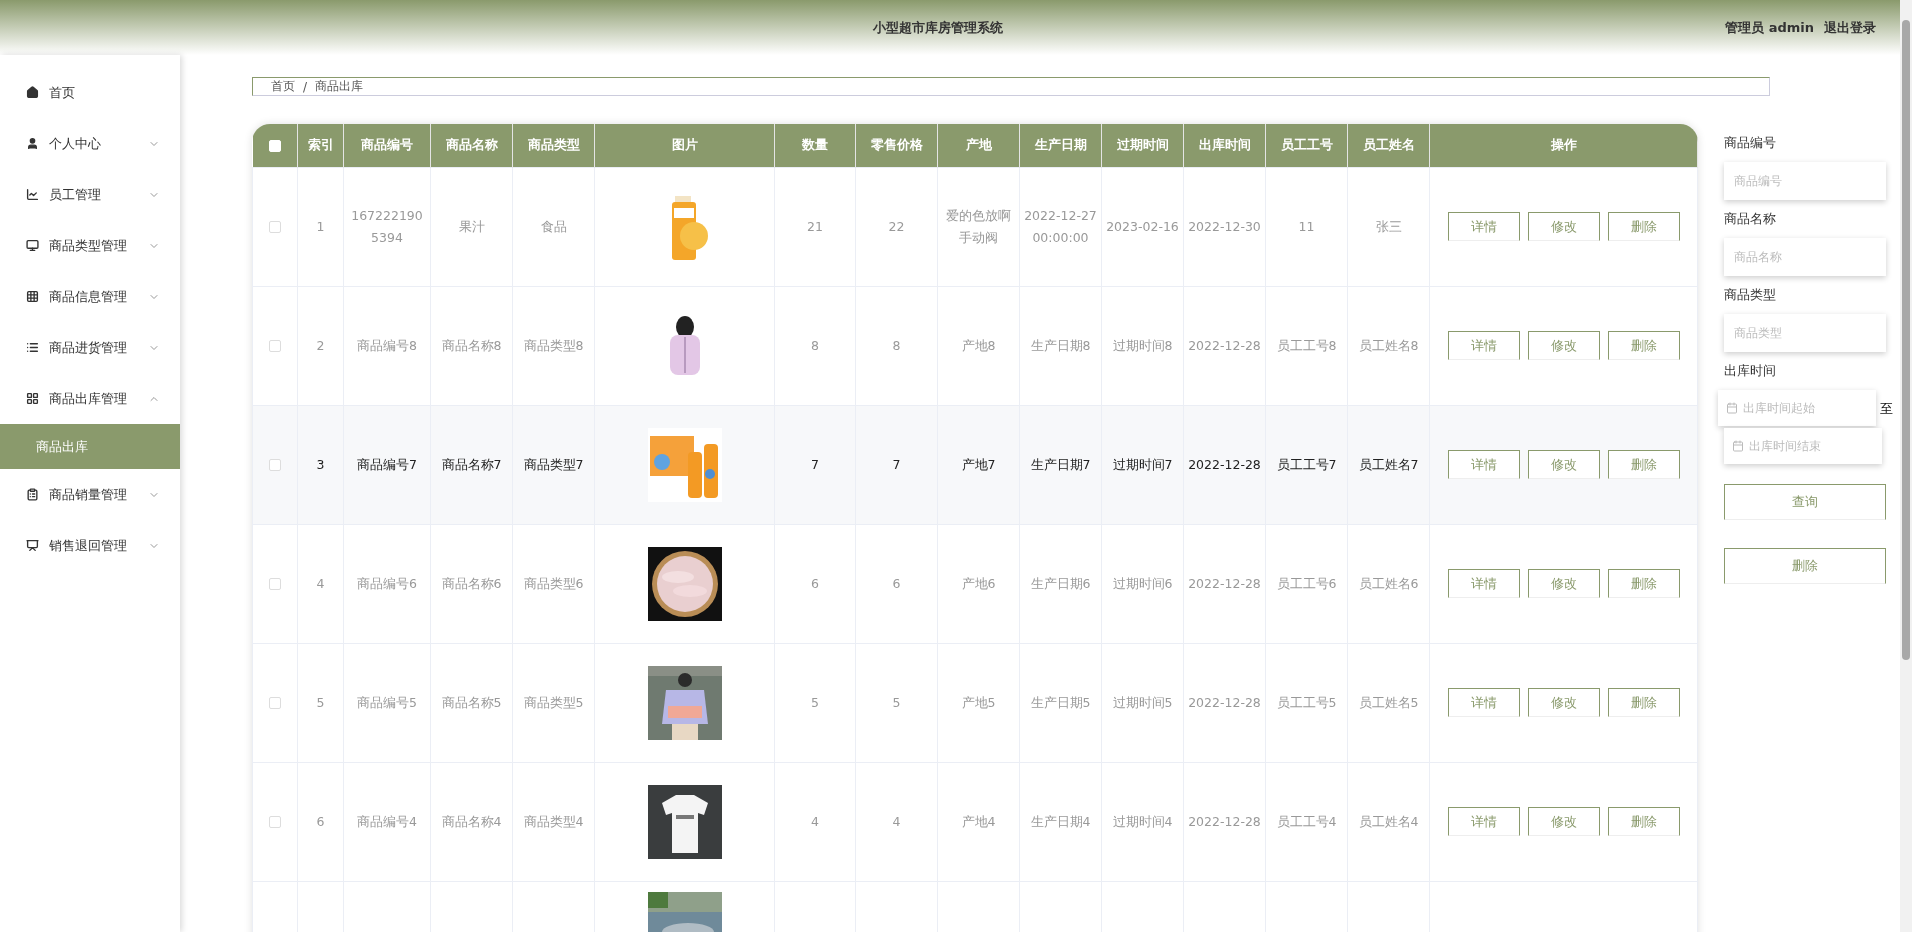 This screenshot has height=932, width=1912. I want to click on table-cell: 2, so click(320, 345).